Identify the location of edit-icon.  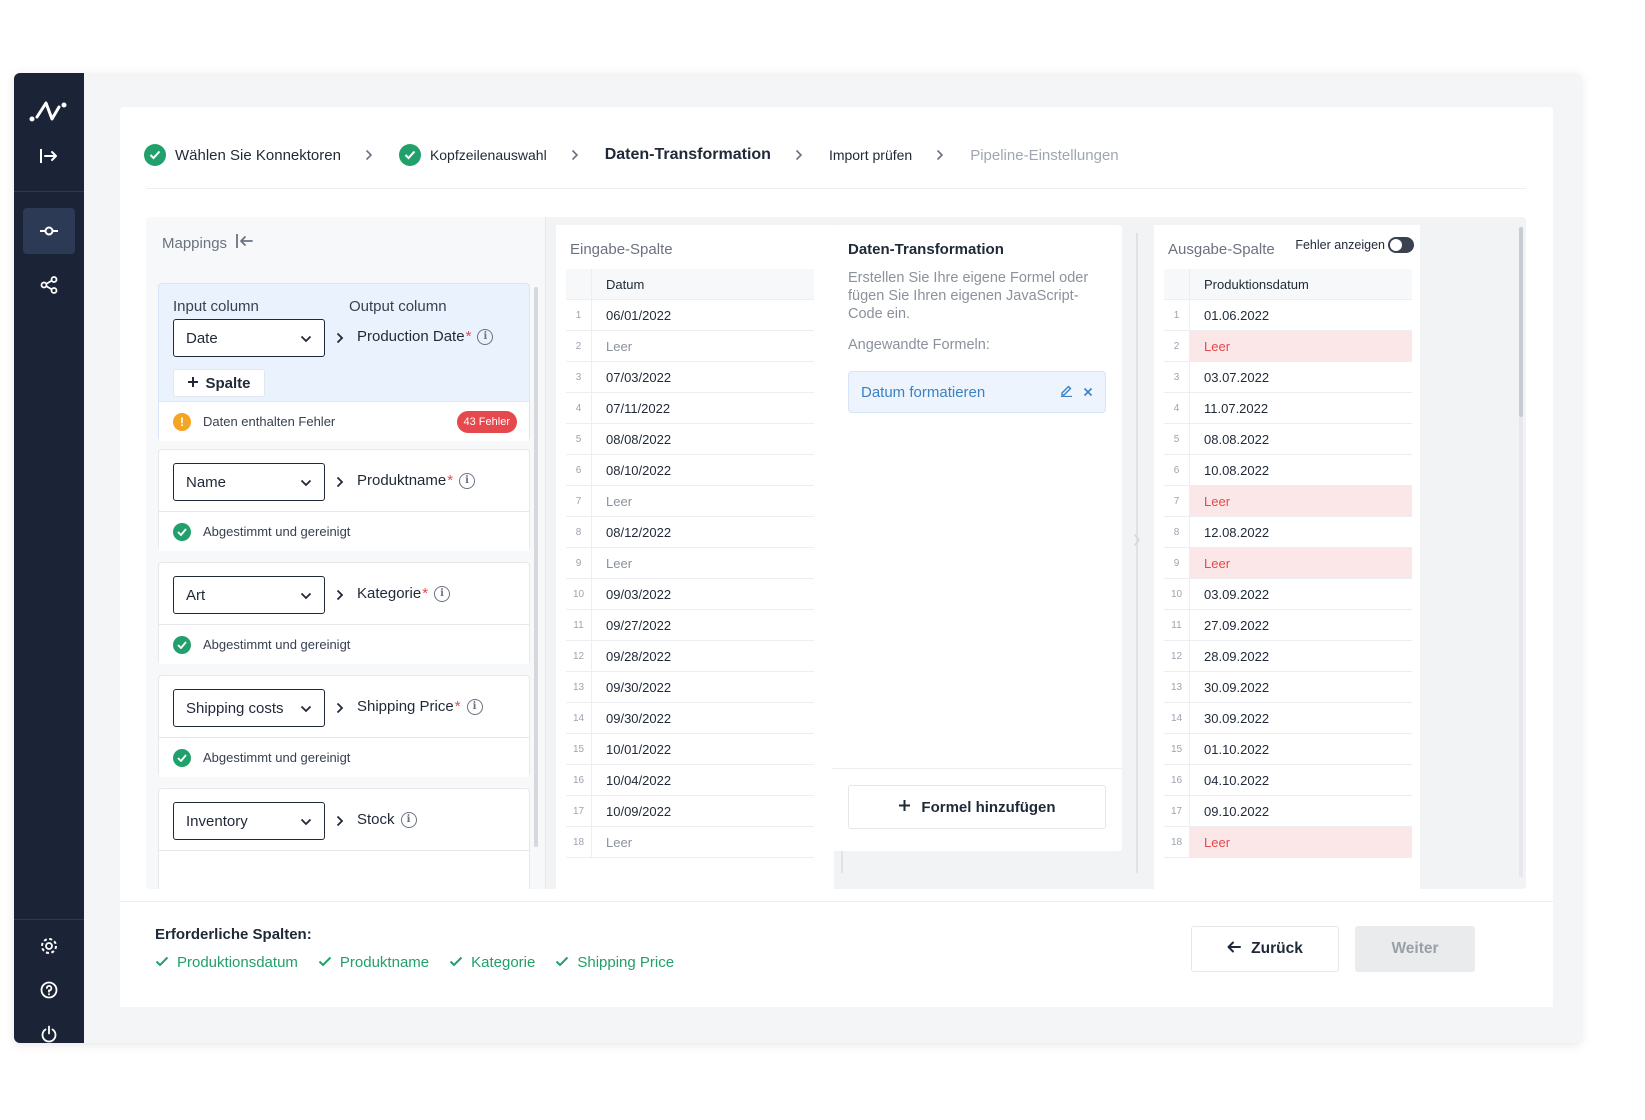
(1066, 392).